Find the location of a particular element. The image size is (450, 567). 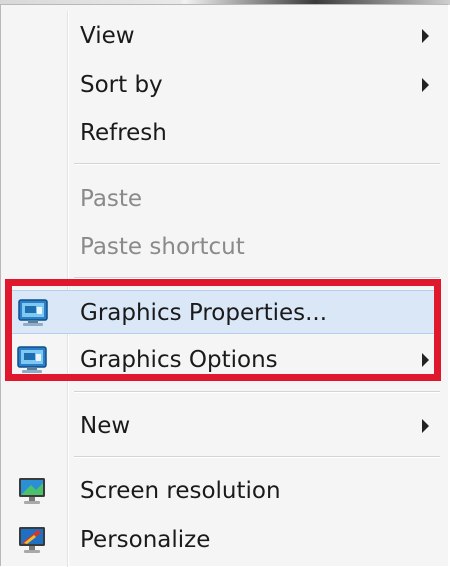

menu-item-sort-by: Sort by is located at coordinates (222, 85).